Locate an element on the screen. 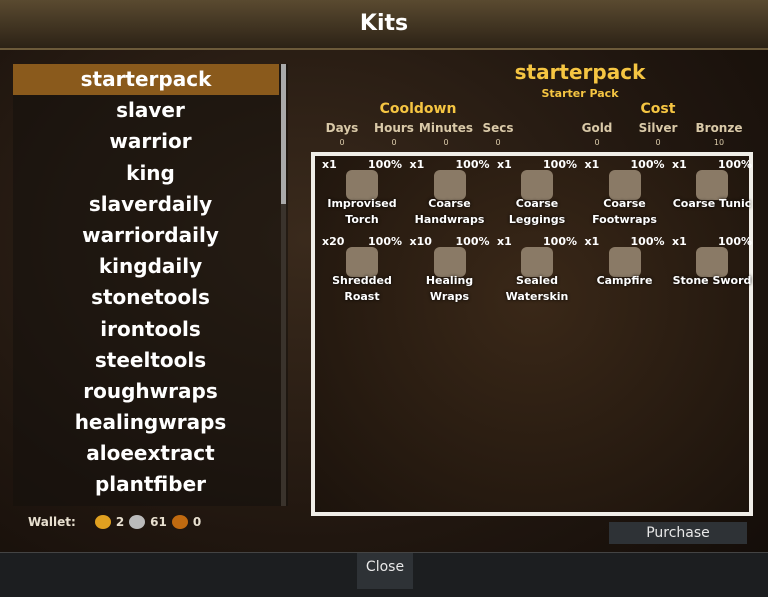 This screenshot has width=768, height=597. kit-item-roughwraps: roughwraps is located at coordinates (150, 391).